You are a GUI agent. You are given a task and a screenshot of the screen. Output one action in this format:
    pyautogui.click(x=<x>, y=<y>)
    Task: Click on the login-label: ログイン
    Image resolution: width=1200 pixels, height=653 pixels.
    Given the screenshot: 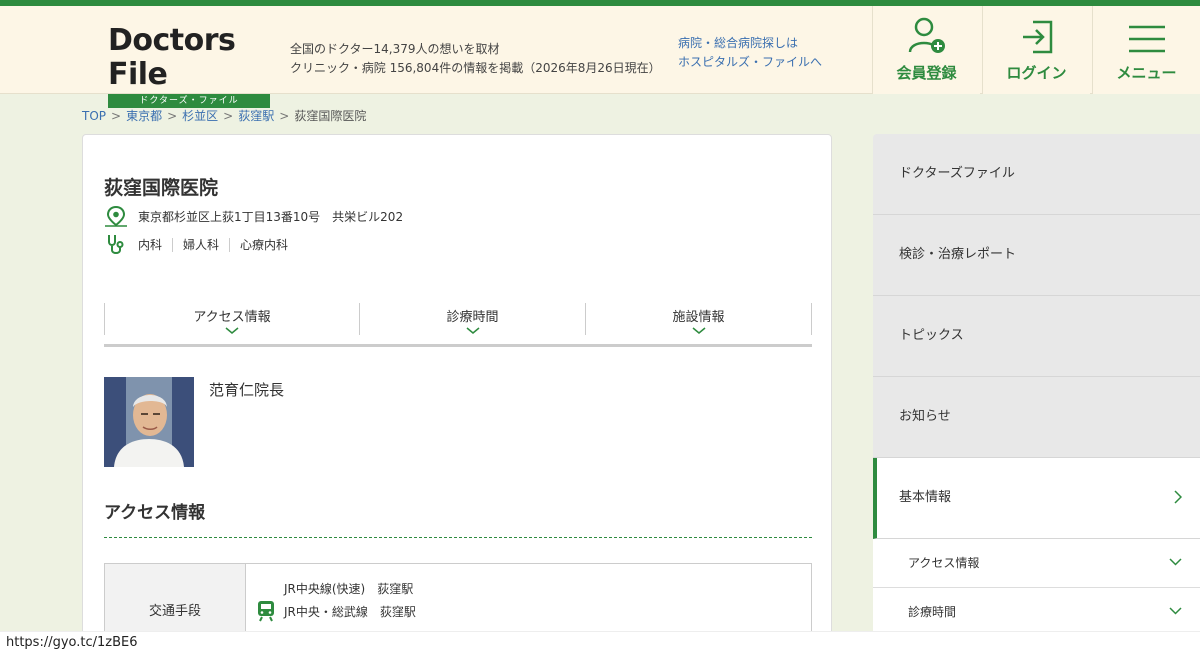 What is the action you would take?
    pyautogui.click(x=1036, y=73)
    